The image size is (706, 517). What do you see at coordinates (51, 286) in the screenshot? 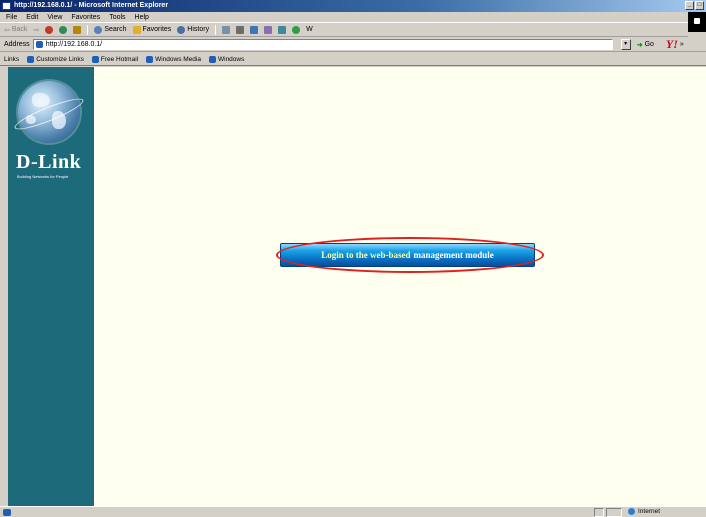
I see `dlink-sidebar: D-Link Building Networks for People` at bounding box center [51, 286].